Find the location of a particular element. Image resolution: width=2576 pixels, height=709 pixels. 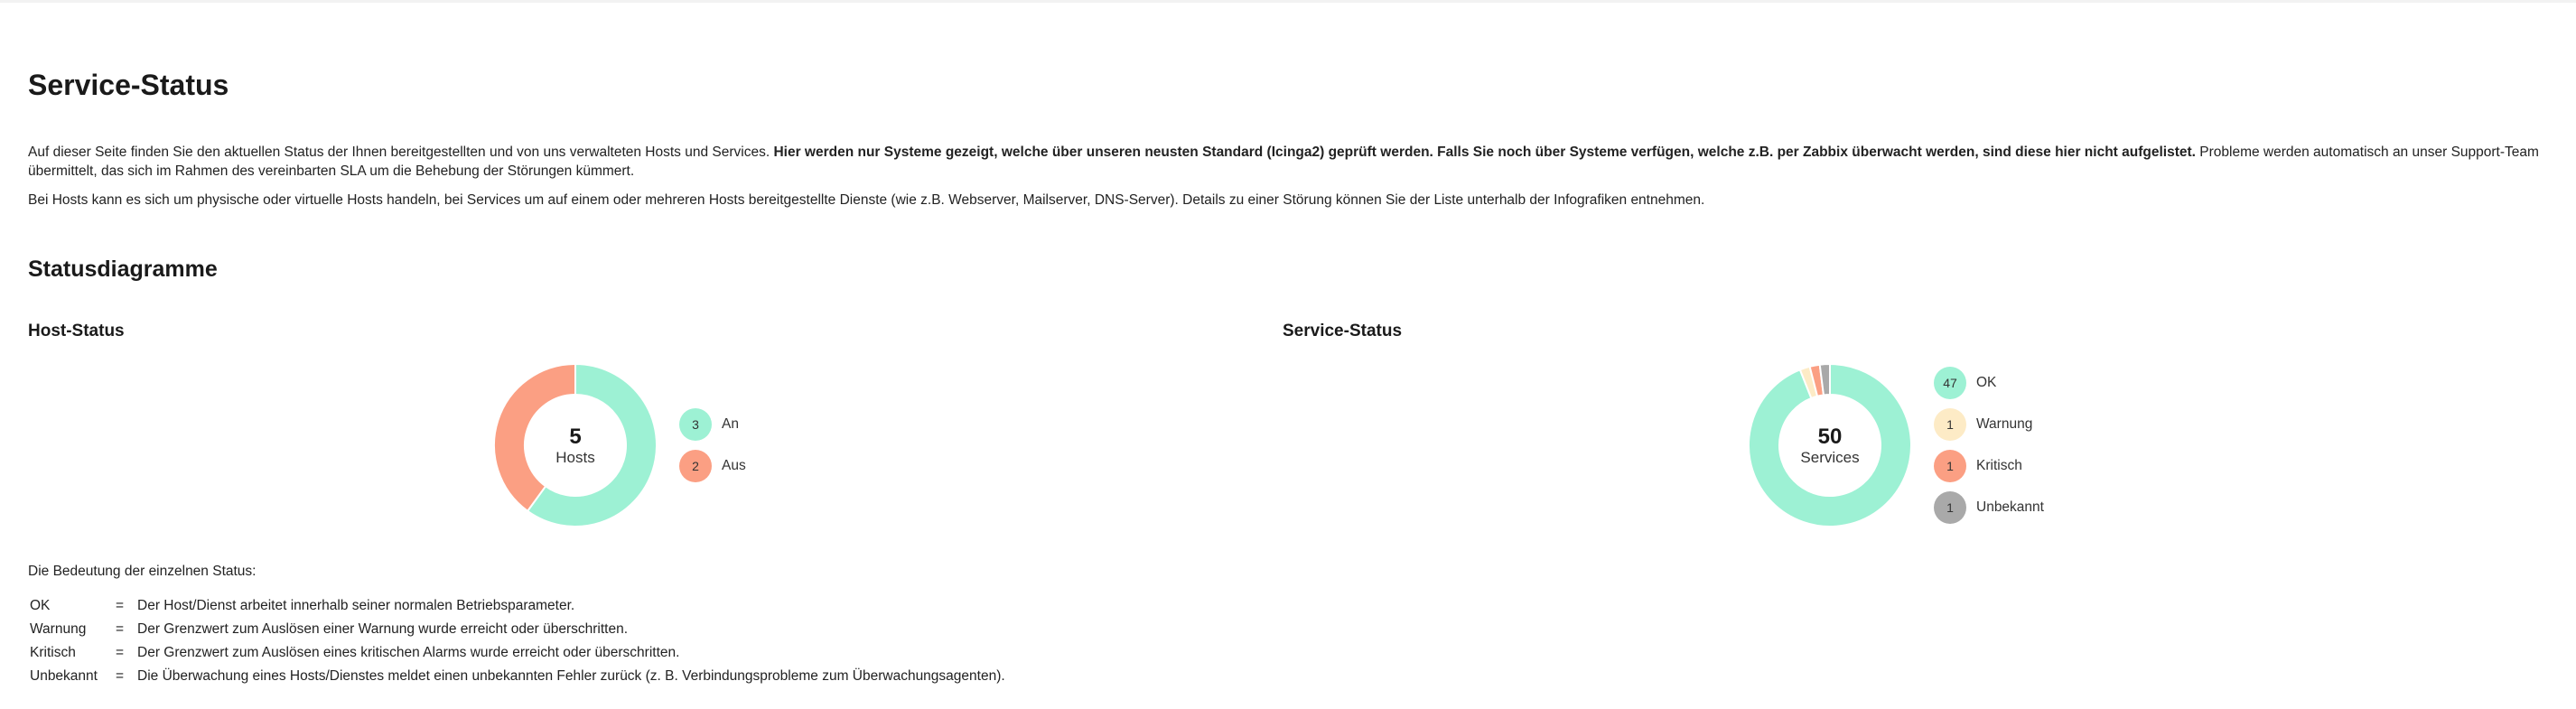

host-legend-item-aus: 2 Aus is located at coordinates (712, 466).